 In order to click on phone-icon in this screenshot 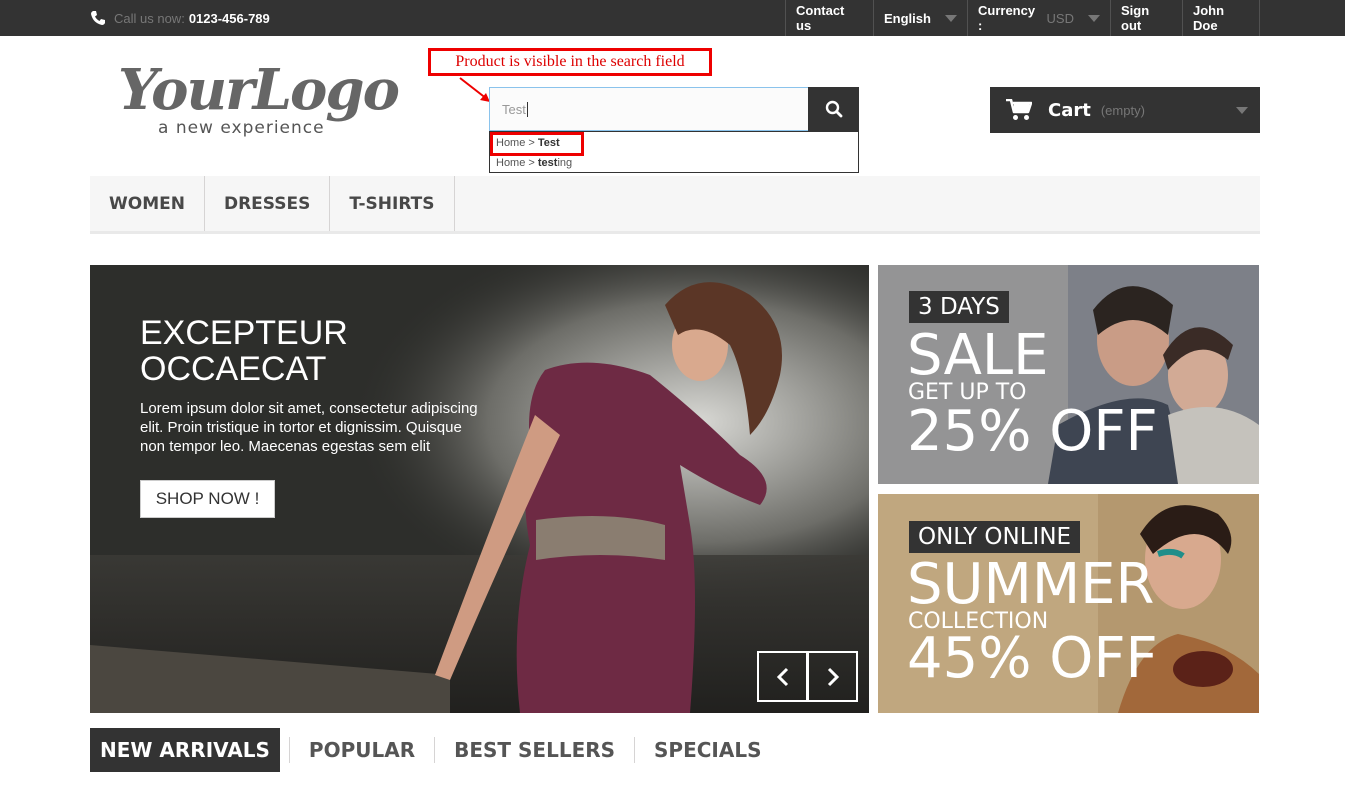, I will do `click(98, 18)`.